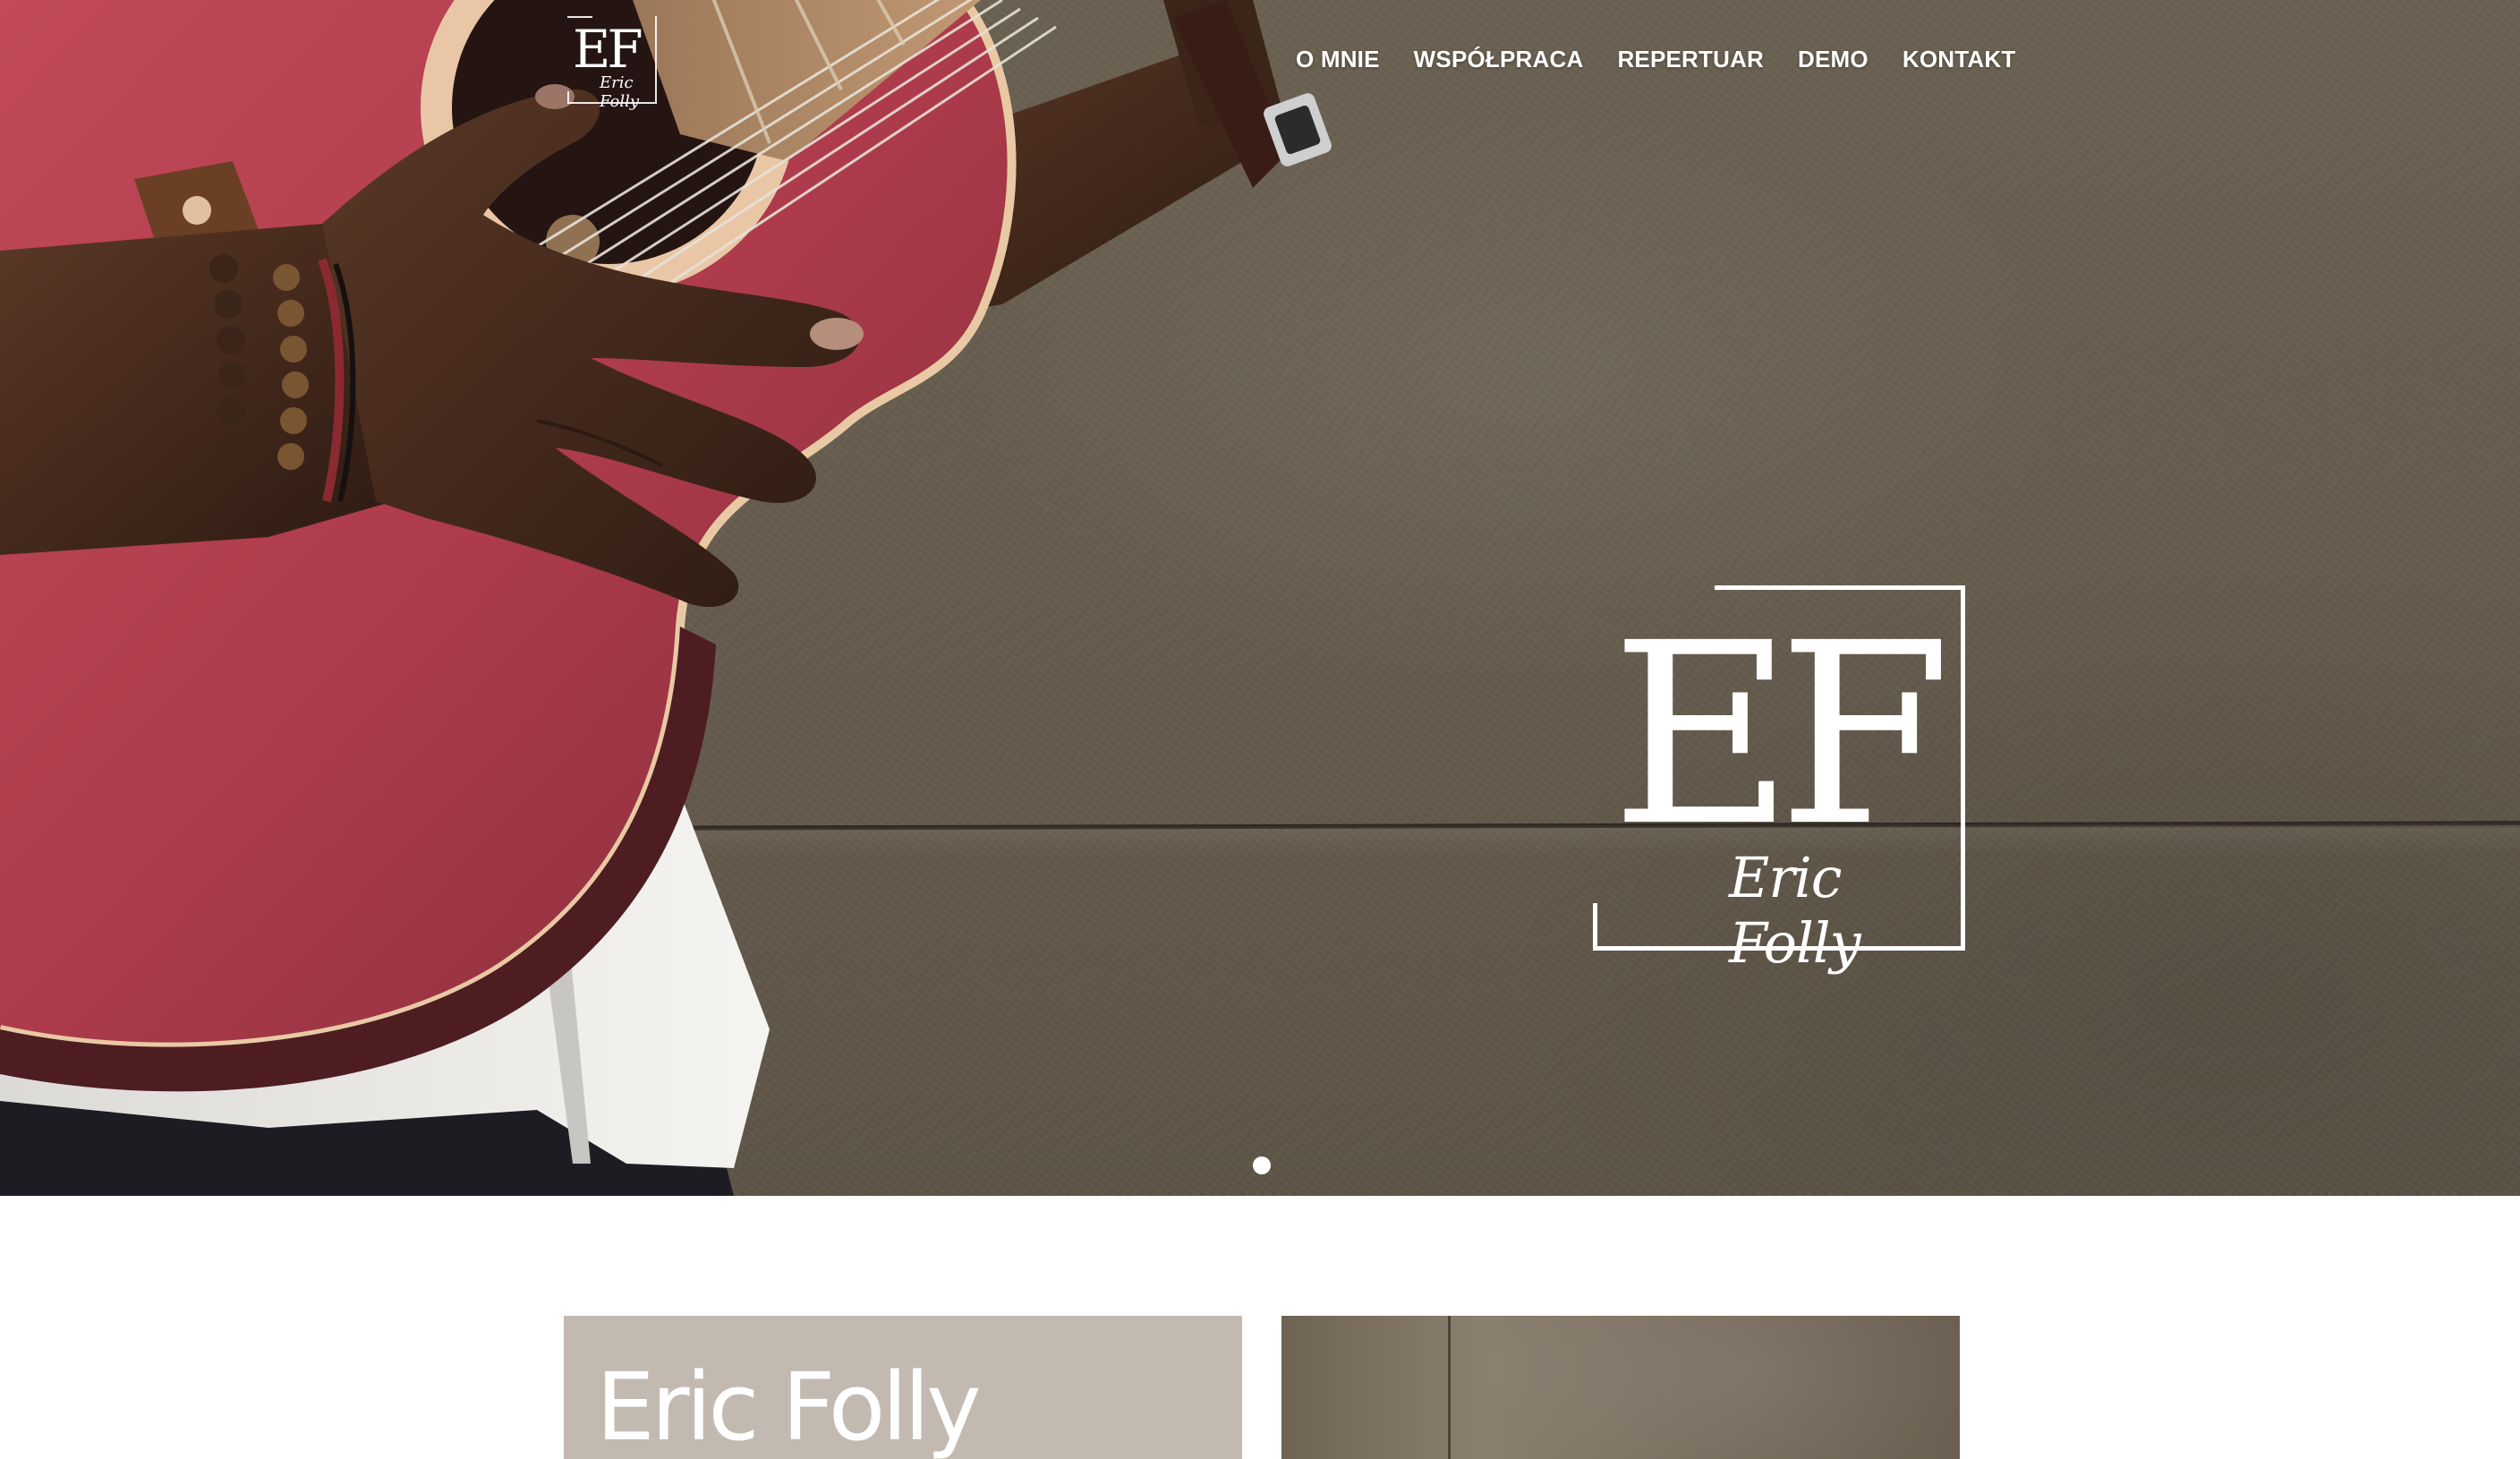 Image resolution: width=2520 pixels, height=1459 pixels. I want to click on intro-card: Eric Folly, so click(903, 1388).